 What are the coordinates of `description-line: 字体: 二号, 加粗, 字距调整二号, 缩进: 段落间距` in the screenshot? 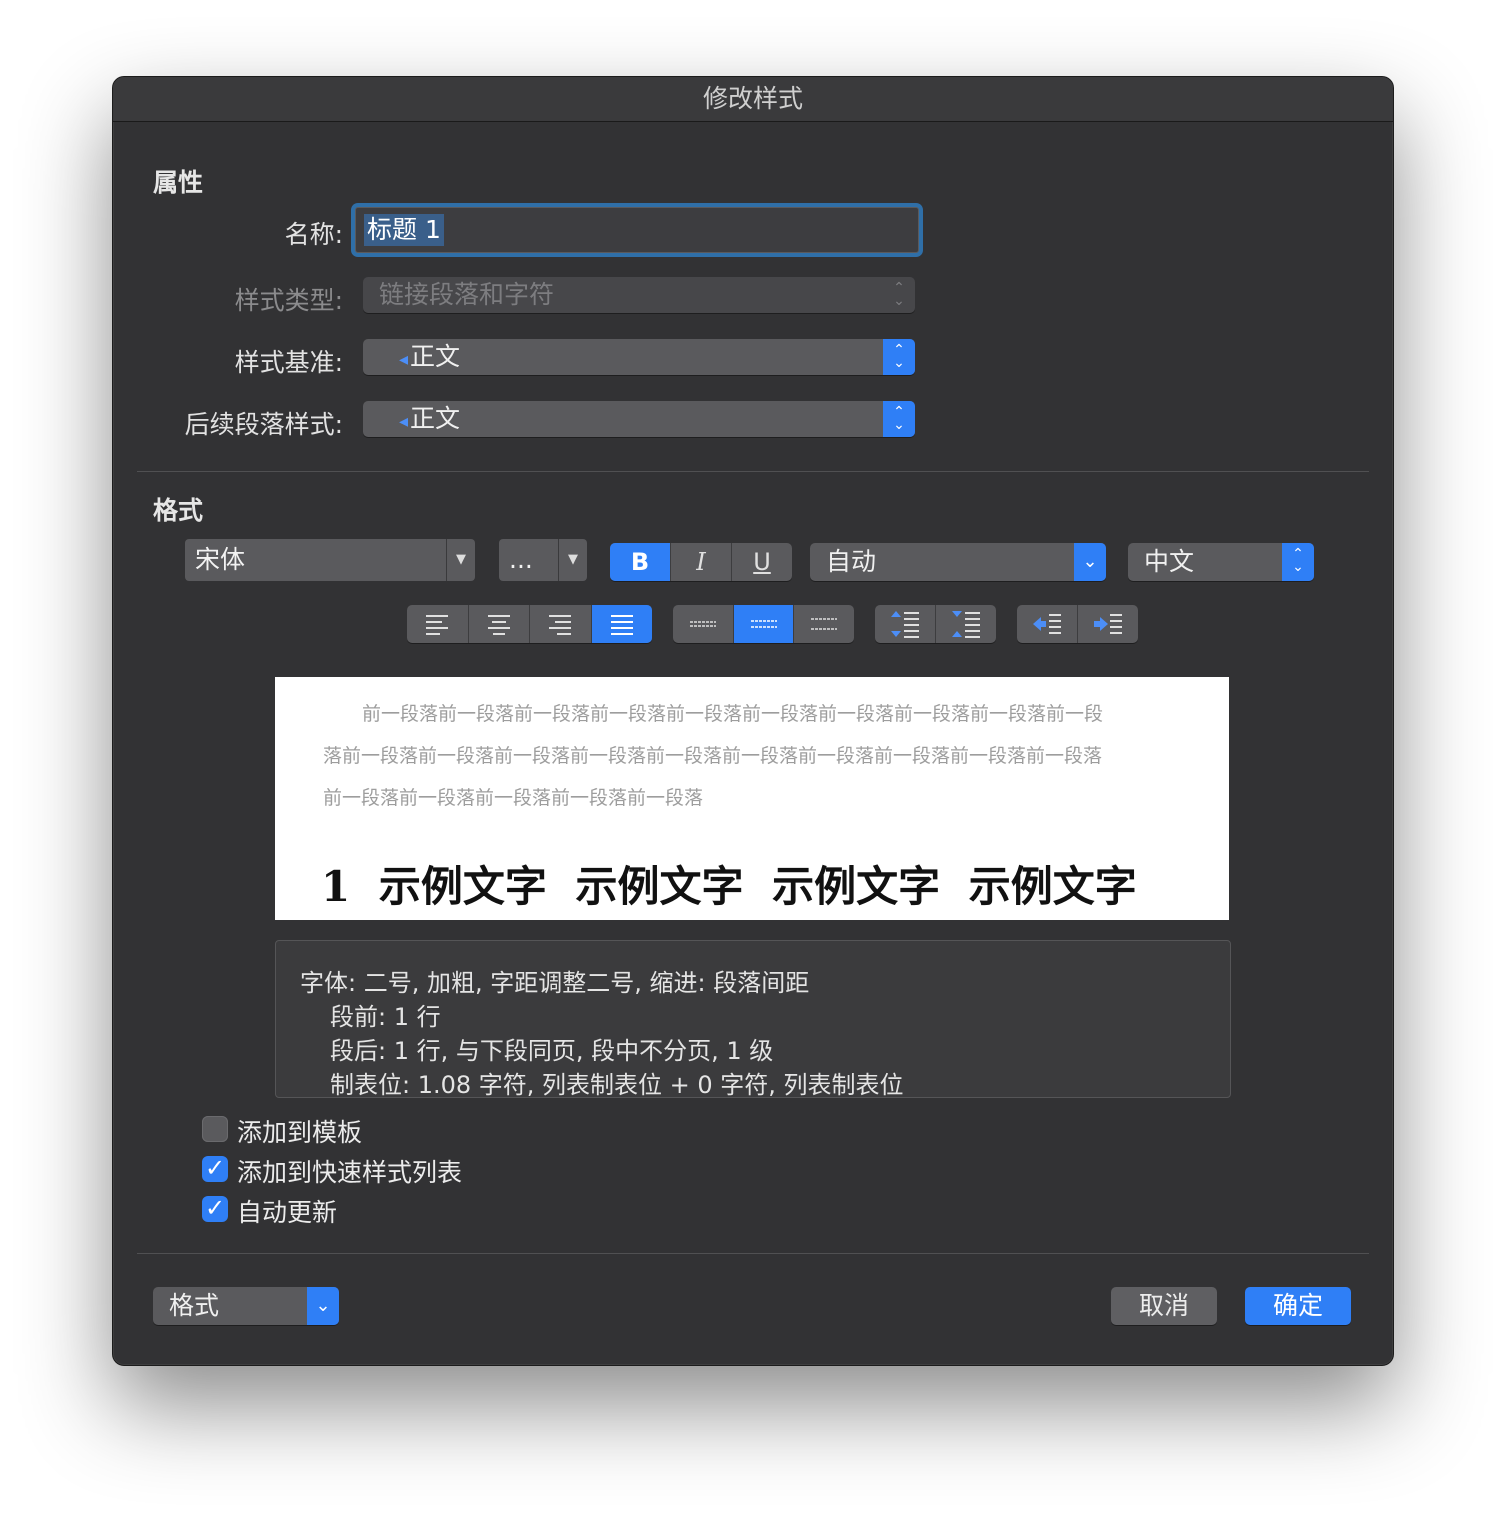 It's located at (555, 983).